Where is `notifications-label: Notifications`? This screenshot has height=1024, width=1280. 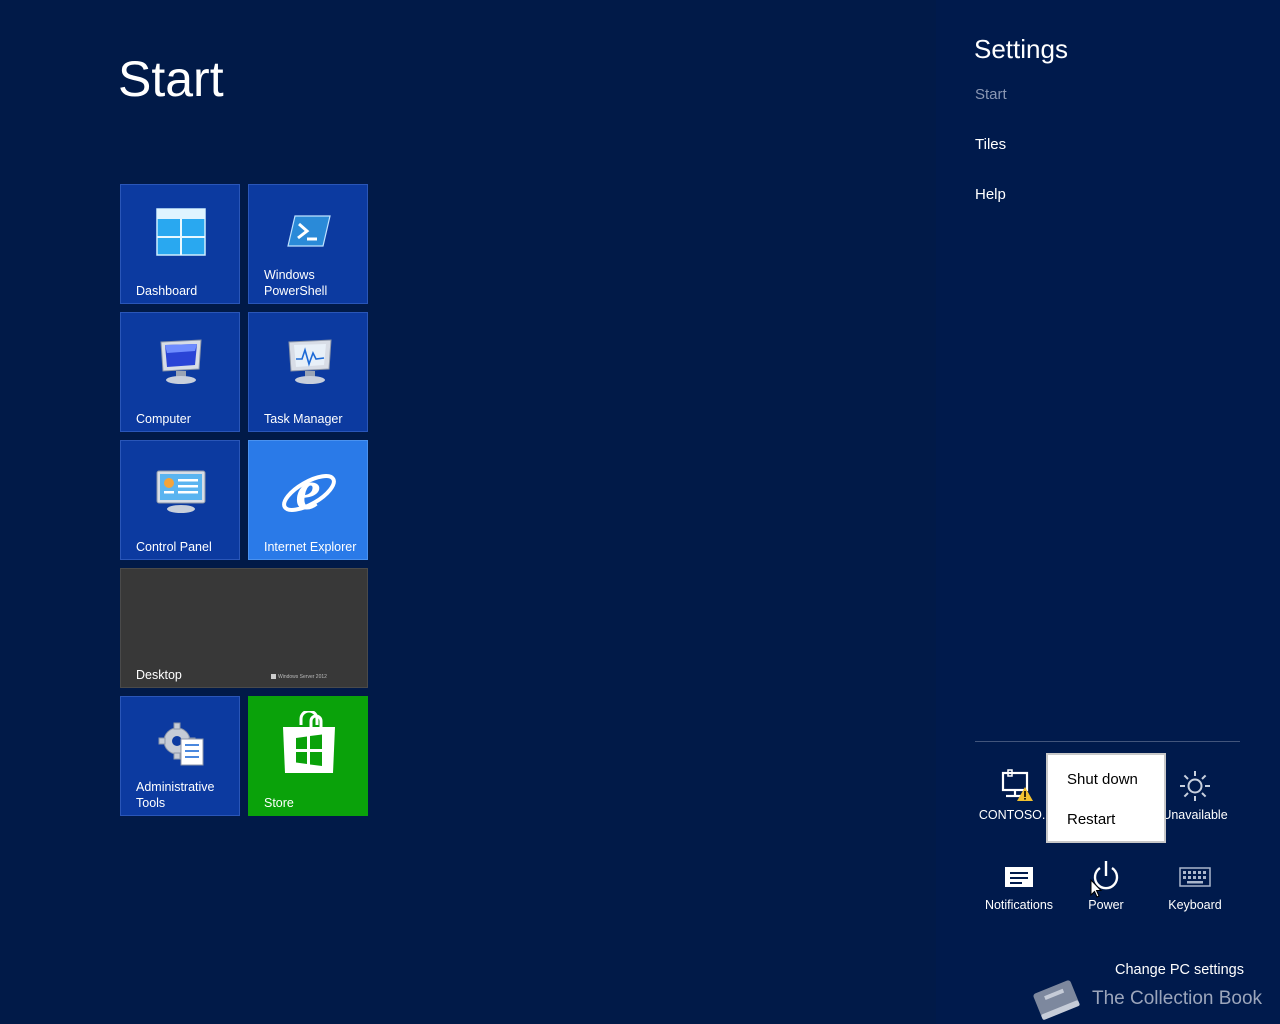 notifications-label: Notifications is located at coordinates (1019, 905).